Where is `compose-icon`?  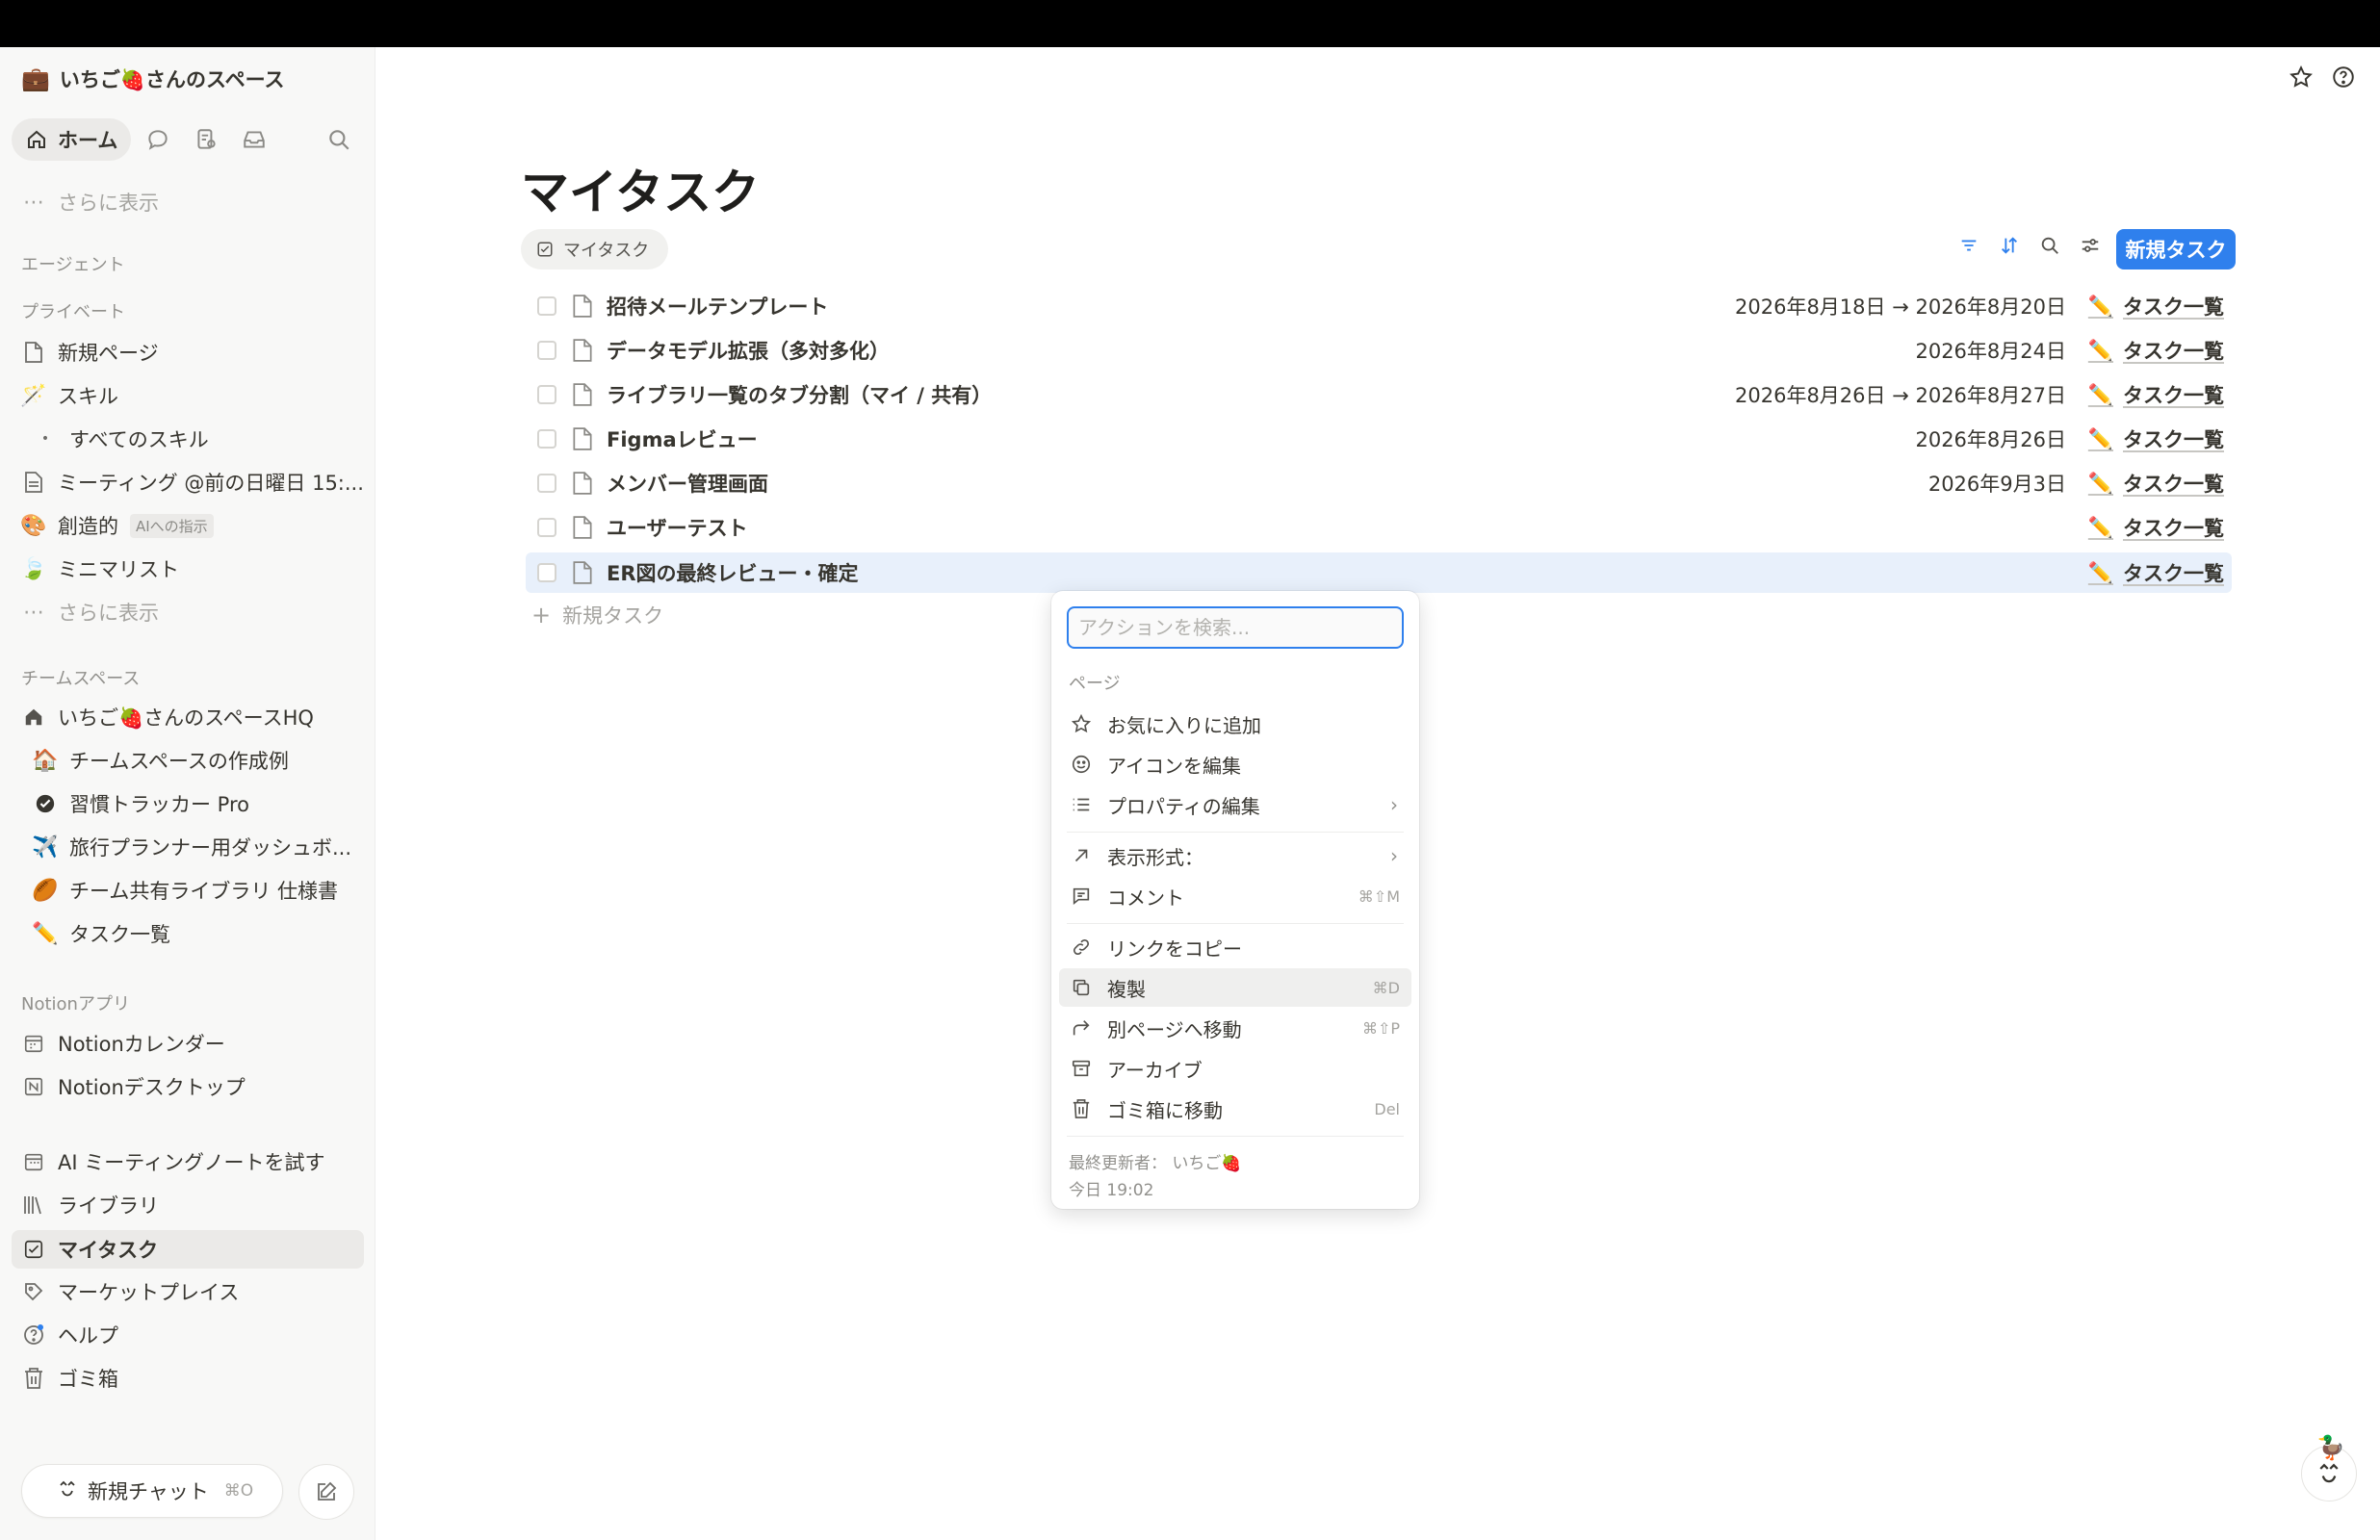
compose-icon is located at coordinates (328, 1491).